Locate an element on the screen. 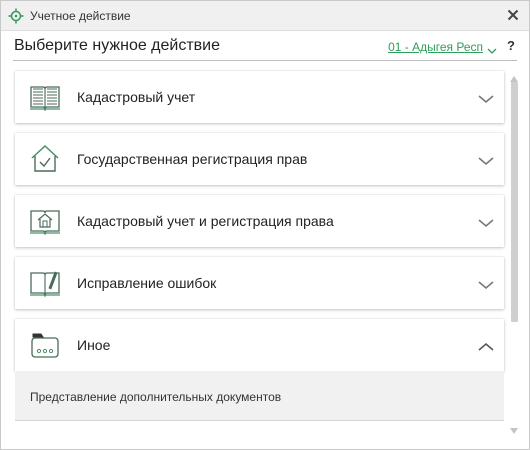  chevron-up-icon is located at coordinates (486, 345).